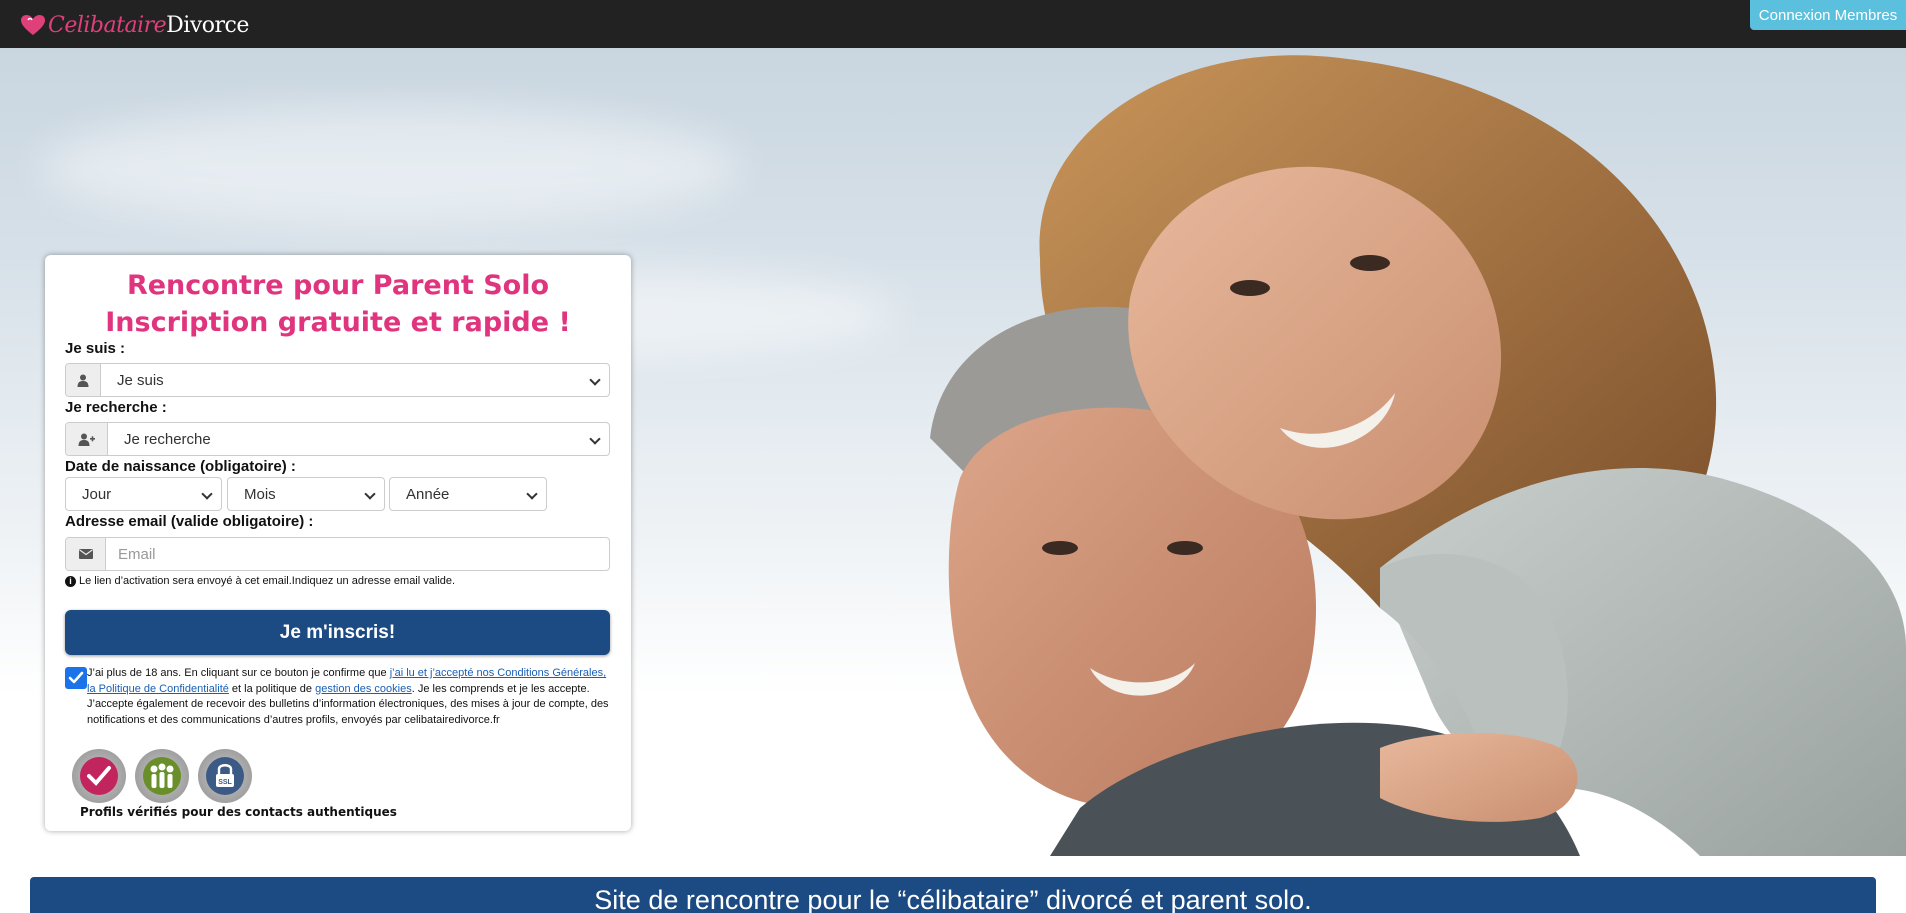  Describe the element at coordinates (86, 554) in the screenshot. I see `envelope-icon` at that location.